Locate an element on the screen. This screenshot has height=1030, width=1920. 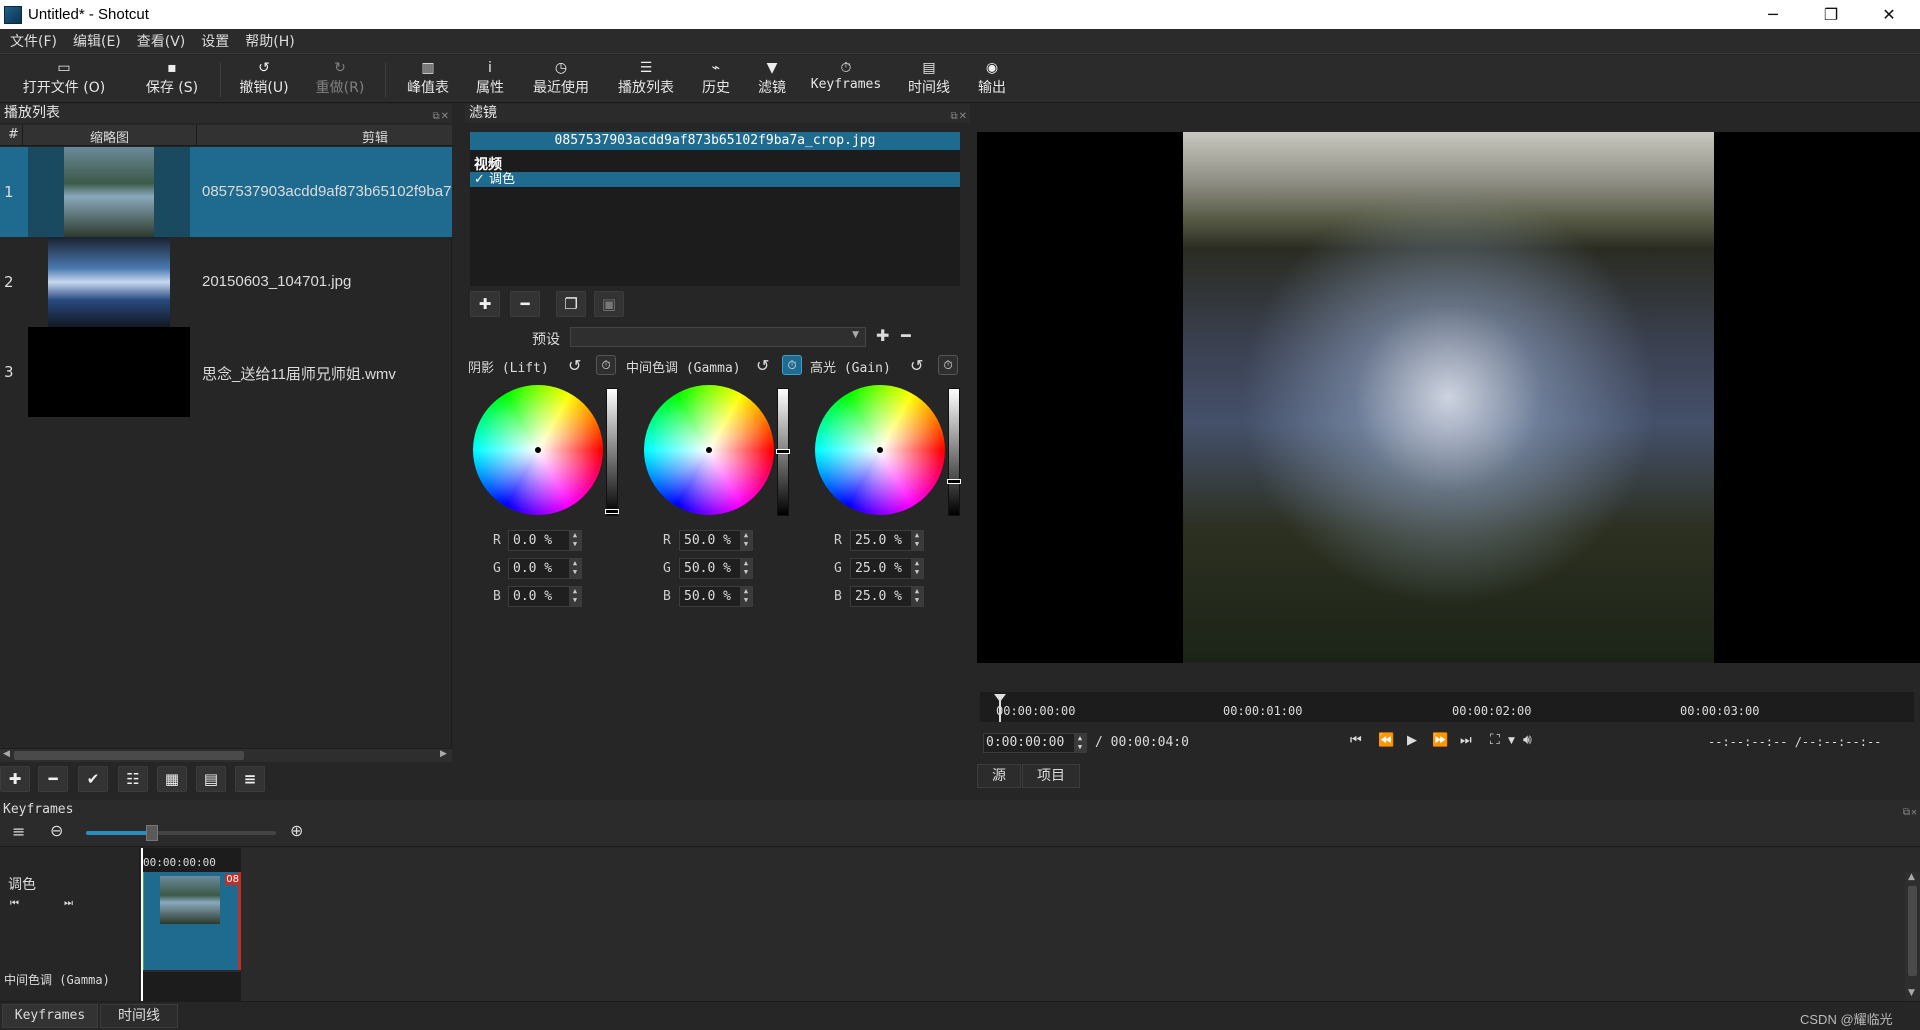
scroll-down-icon: ▼ is located at coordinates (1911, 993).